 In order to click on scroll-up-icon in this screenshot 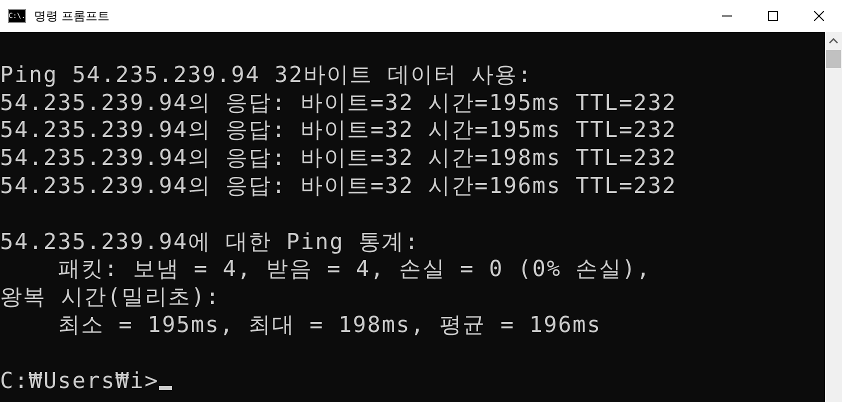, I will do `click(833, 41)`.